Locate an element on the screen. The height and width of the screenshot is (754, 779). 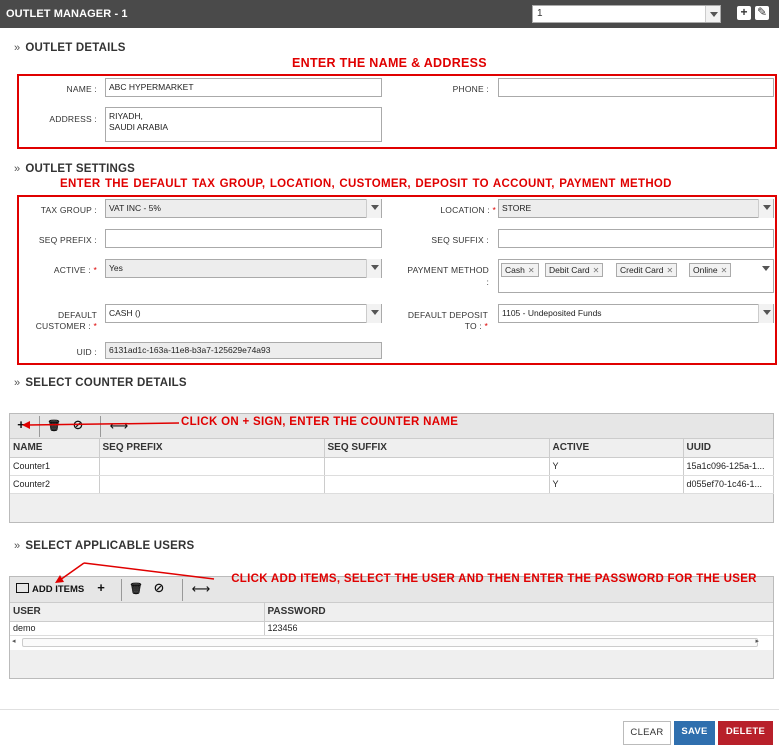
save-button: SAVE is located at coordinates (694, 733).